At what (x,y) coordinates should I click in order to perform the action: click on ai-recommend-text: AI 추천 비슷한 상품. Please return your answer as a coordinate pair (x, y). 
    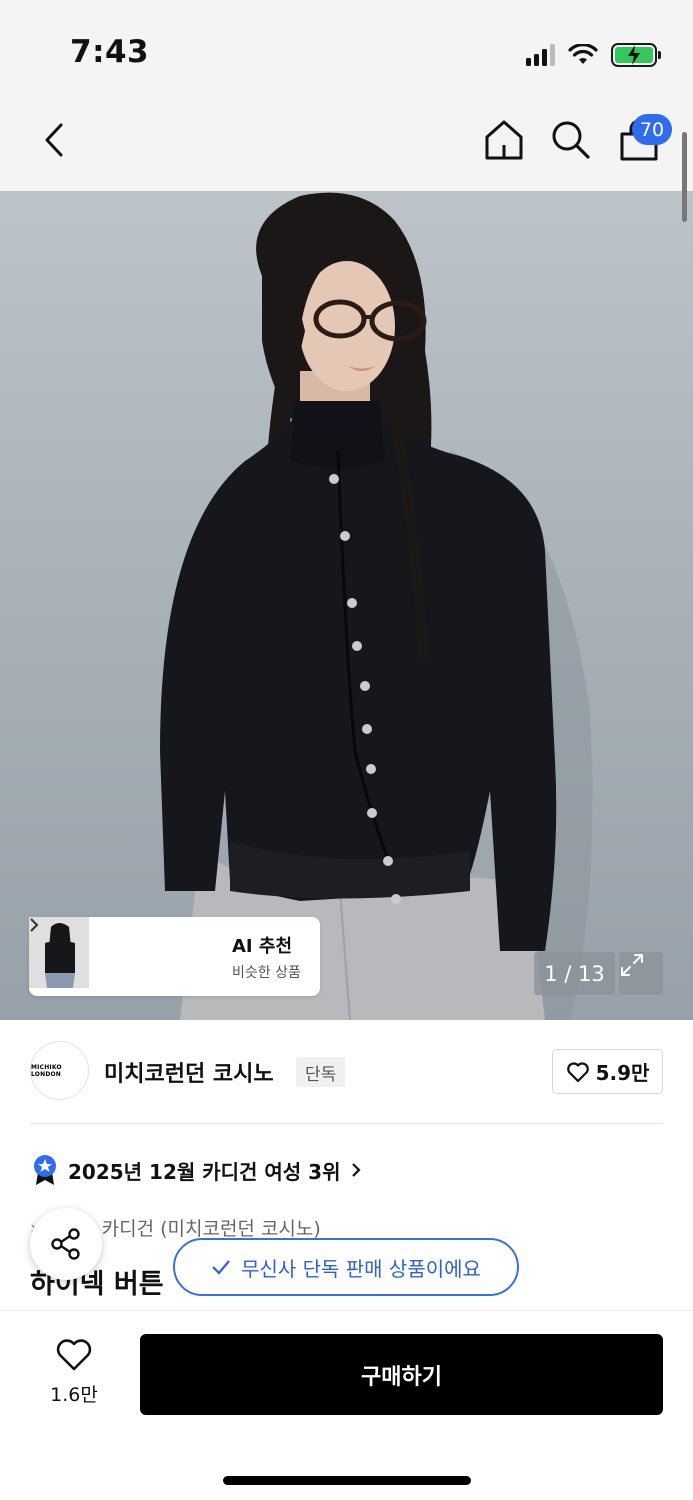
    Looking at the image, I should click on (165, 950).